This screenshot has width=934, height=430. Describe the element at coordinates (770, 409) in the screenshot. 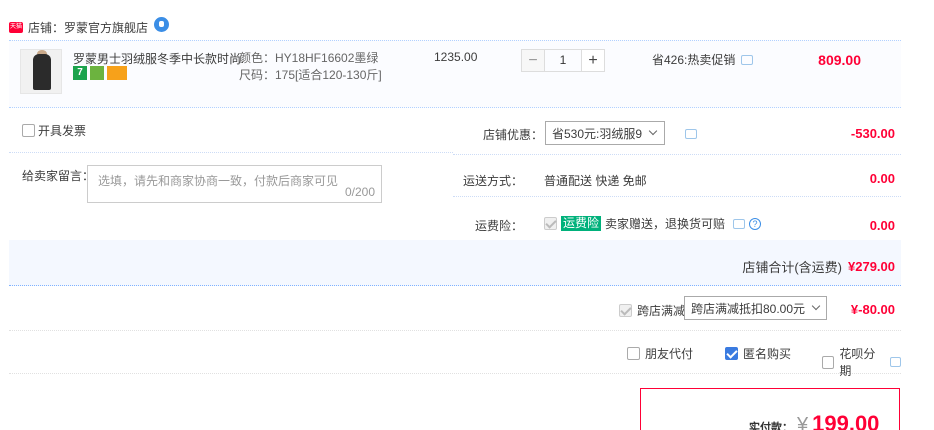

I see `actual-payment-box: 实付款： ¥ 199.00` at that location.